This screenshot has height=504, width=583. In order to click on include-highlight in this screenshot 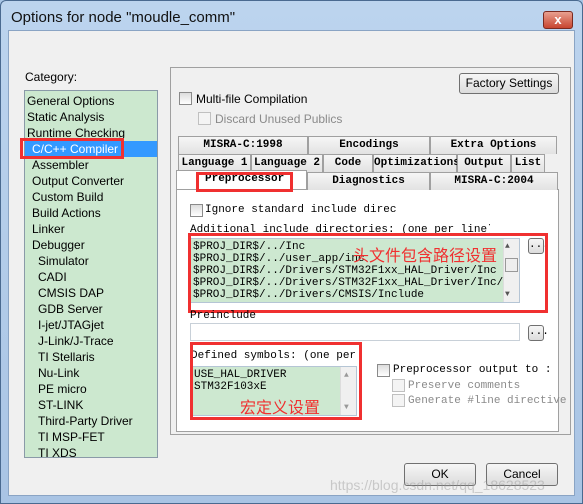, I will do `click(368, 273)`.